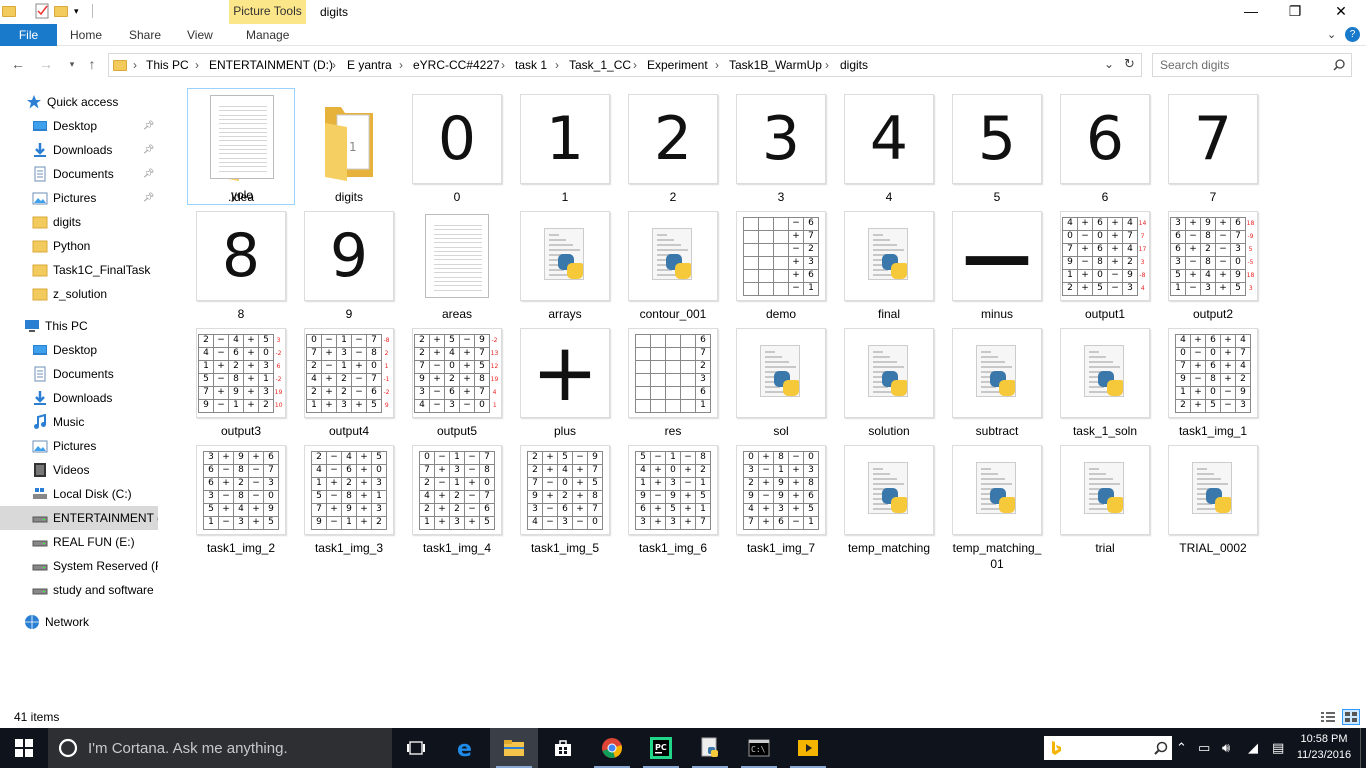 Image resolution: width=1366 pixels, height=768 pixels. What do you see at coordinates (673, 383) in the screenshot?
I see `file-item: 6 7 2 3 6 1 res` at bounding box center [673, 383].